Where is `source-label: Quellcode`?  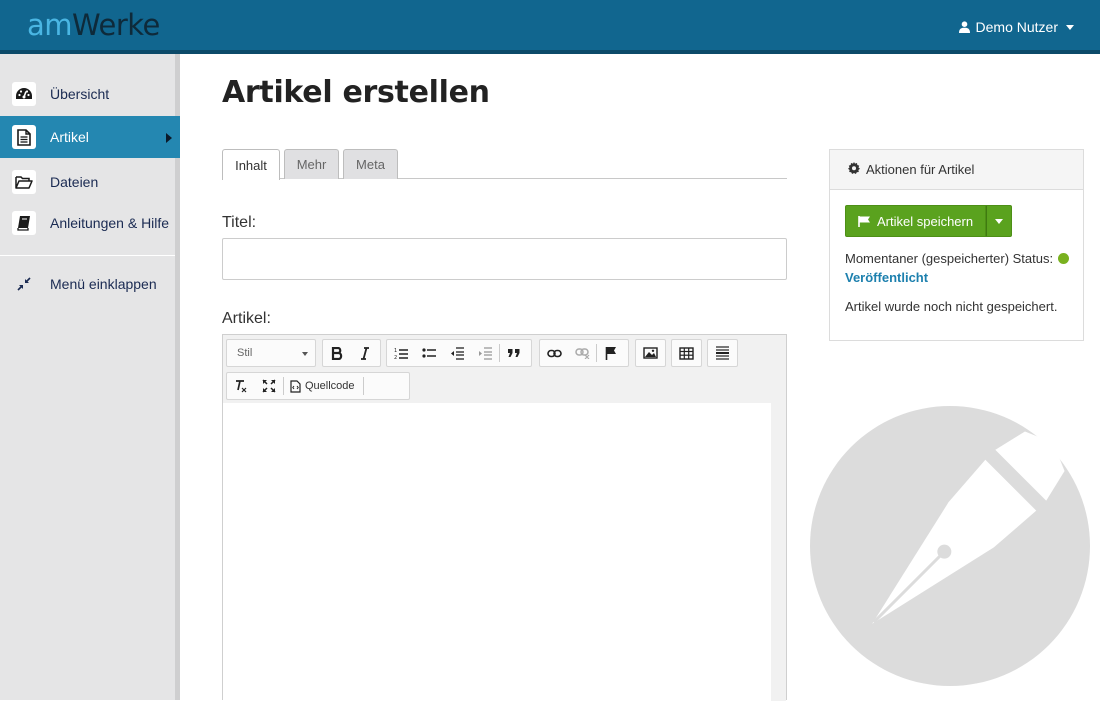
source-label: Quellcode is located at coordinates (330, 386).